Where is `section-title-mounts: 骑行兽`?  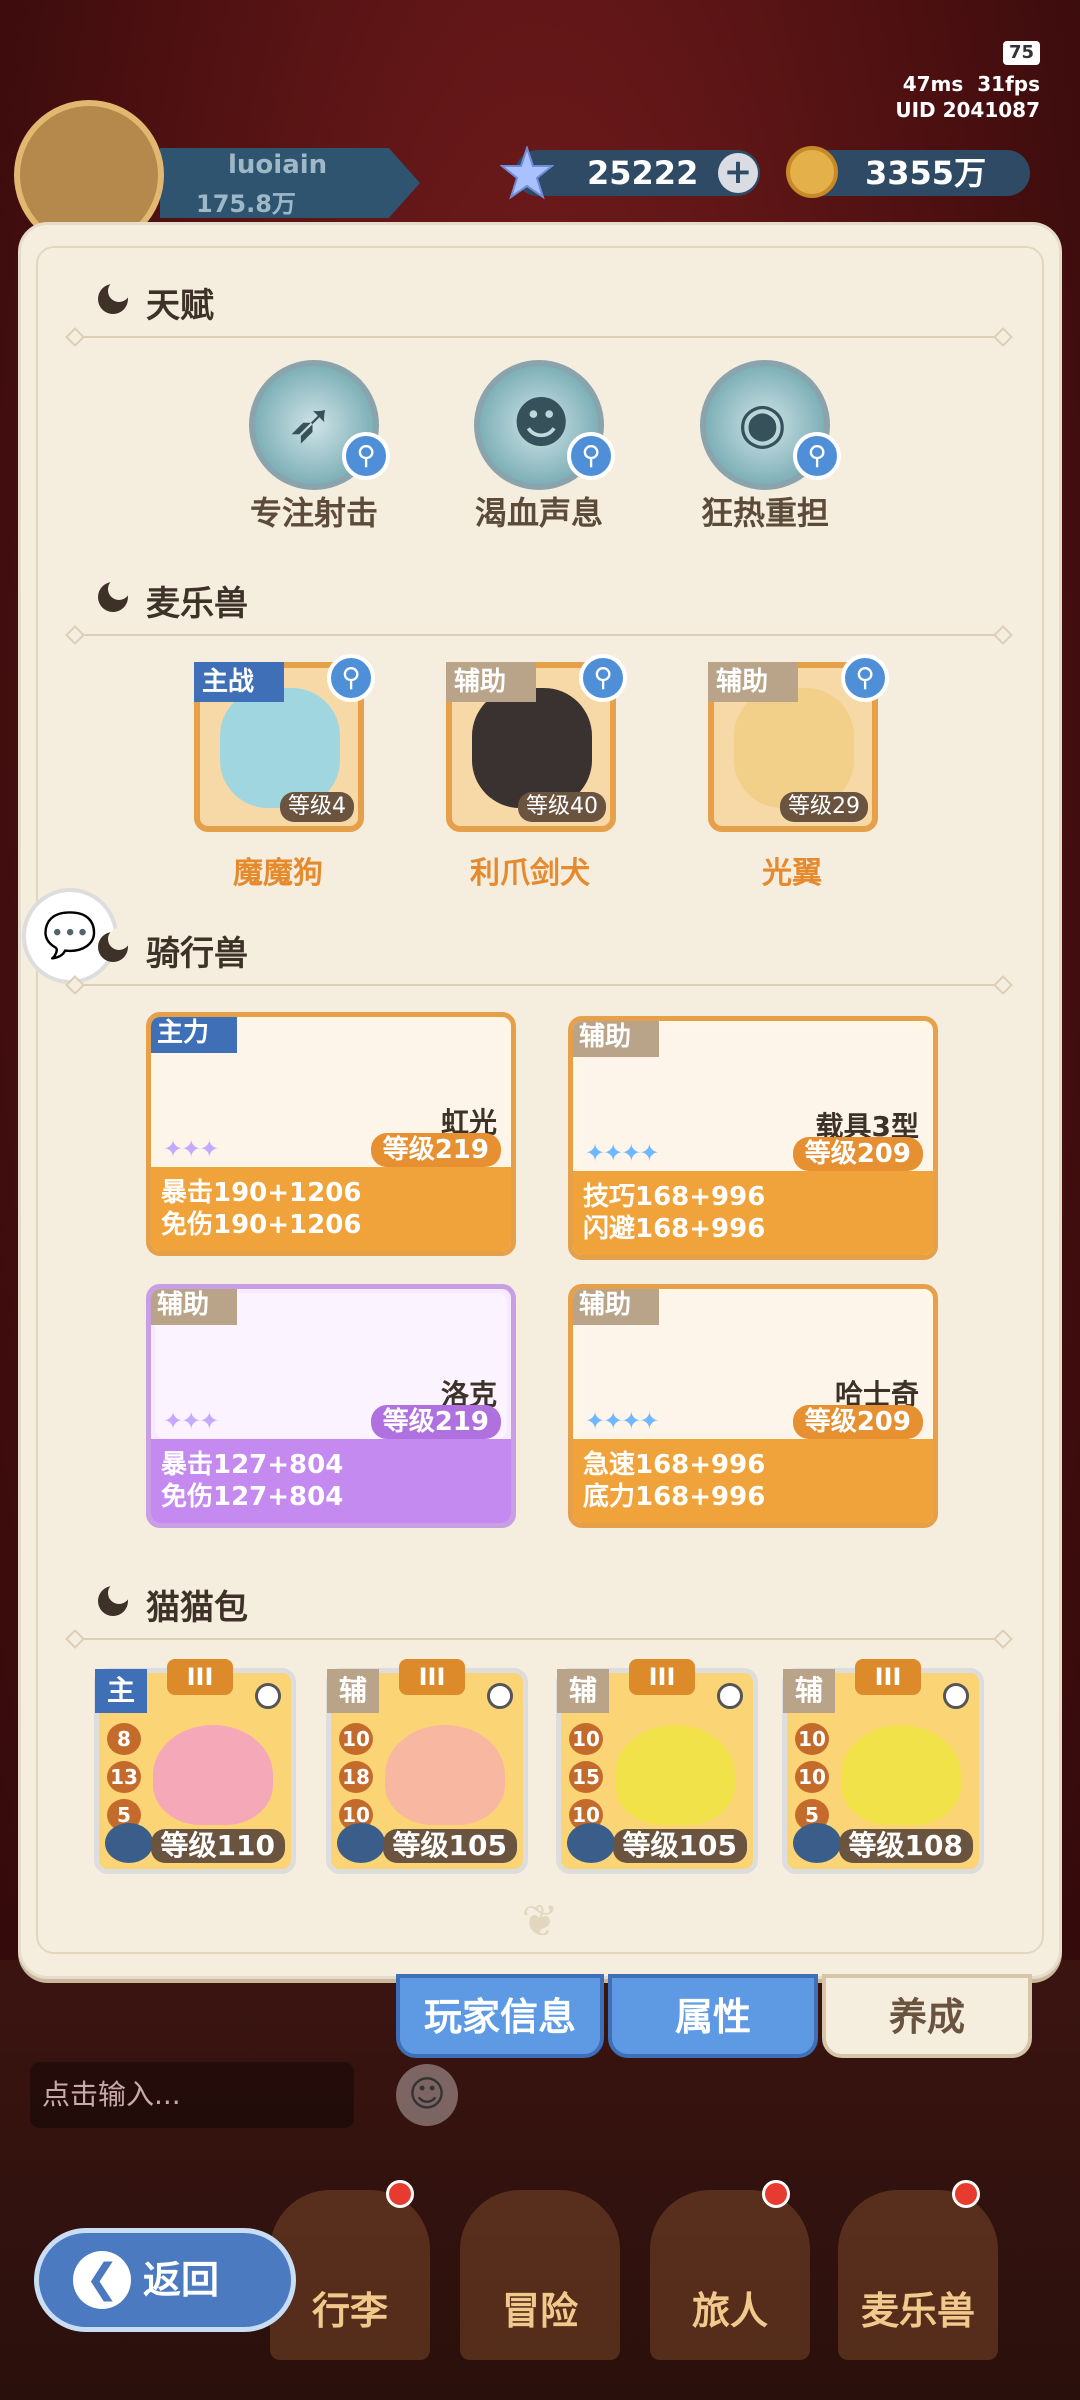 section-title-mounts: 骑行兽 is located at coordinates (173, 950).